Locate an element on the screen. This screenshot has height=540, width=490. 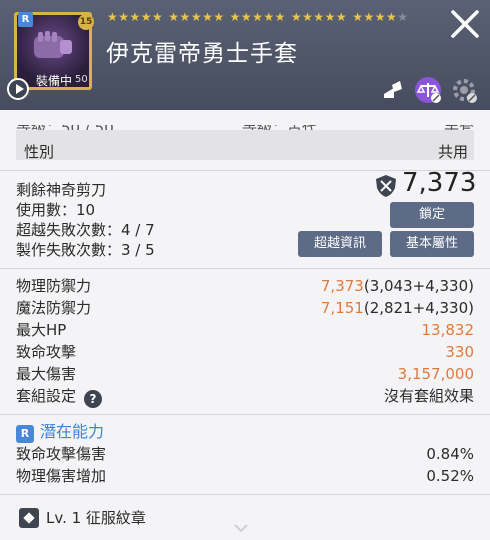
potential-value: 0.84% is located at coordinates (450, 454).